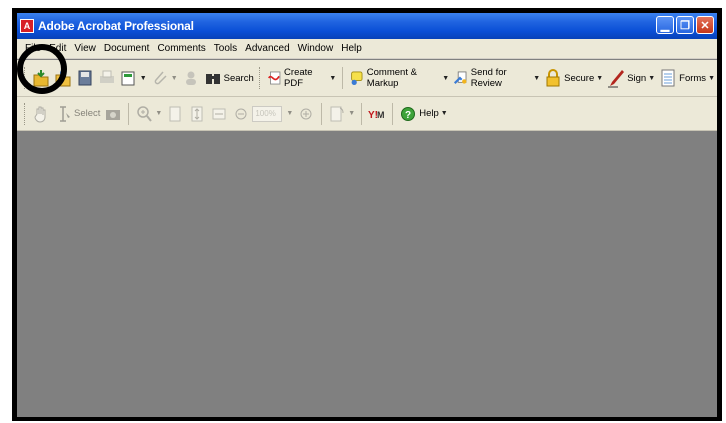  I want to click on fit-page-icon, so click(197, 113).